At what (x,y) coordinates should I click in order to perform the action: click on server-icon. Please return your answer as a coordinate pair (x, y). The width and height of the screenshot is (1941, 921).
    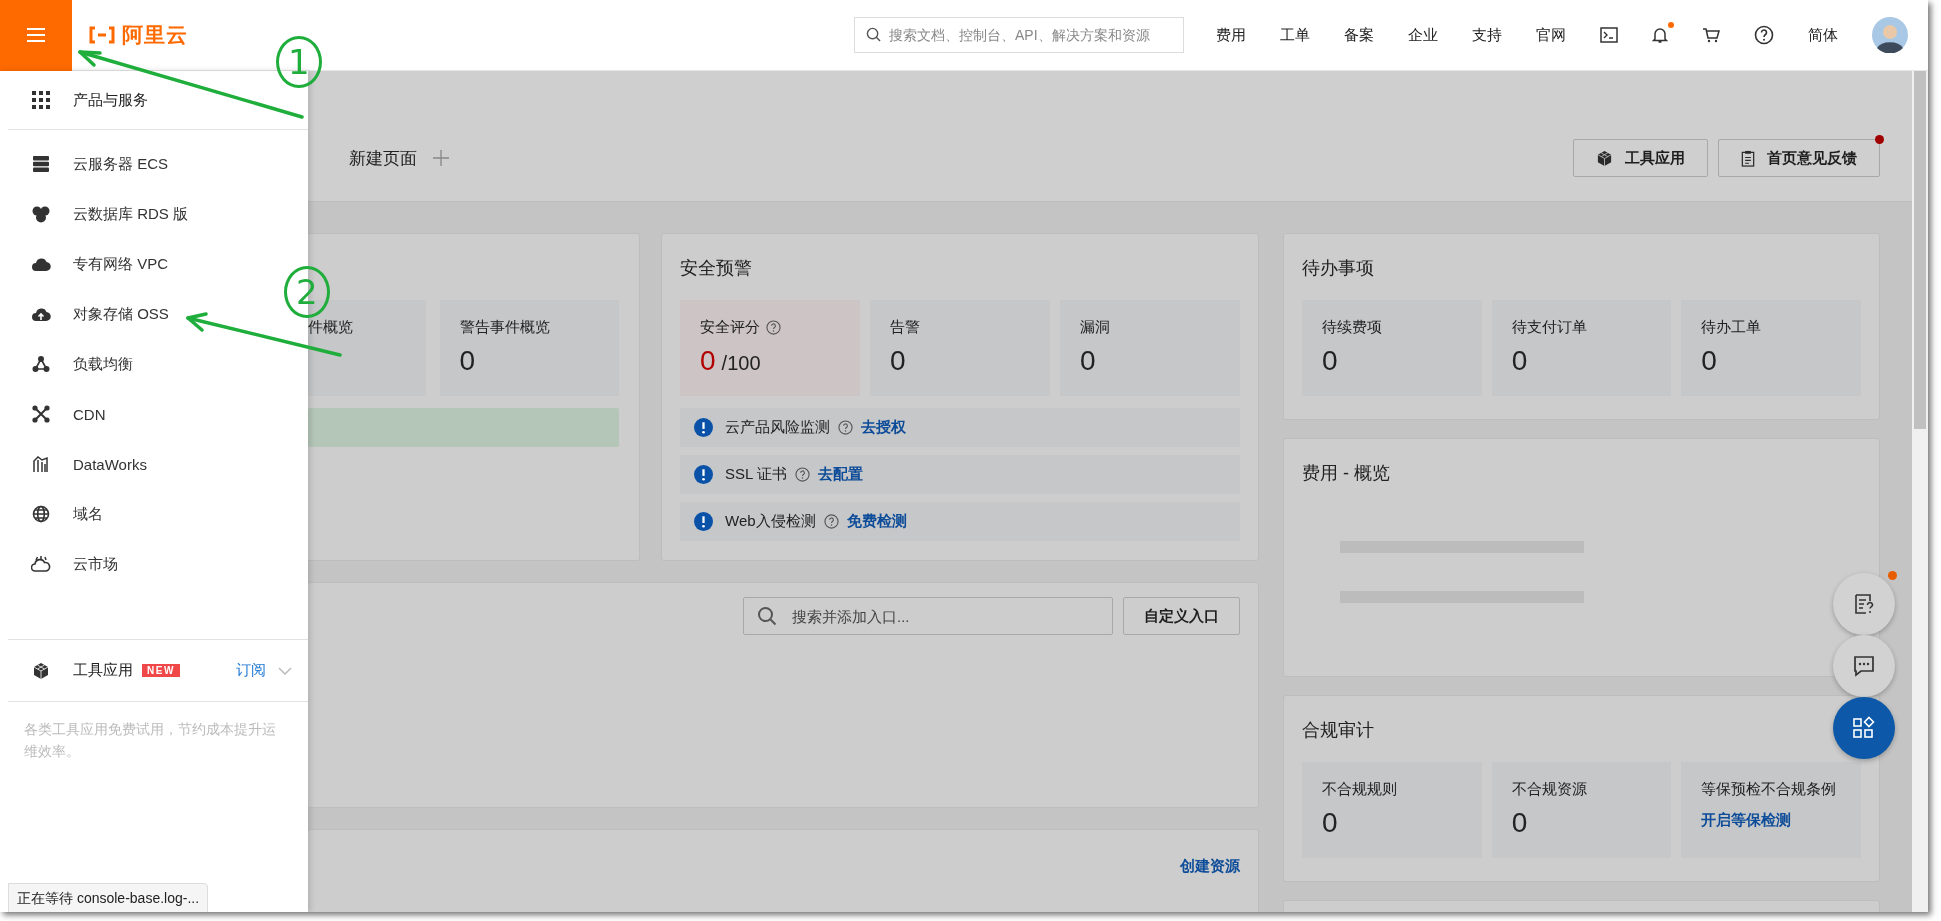
    Looking at the image, I should click on (41, 164).